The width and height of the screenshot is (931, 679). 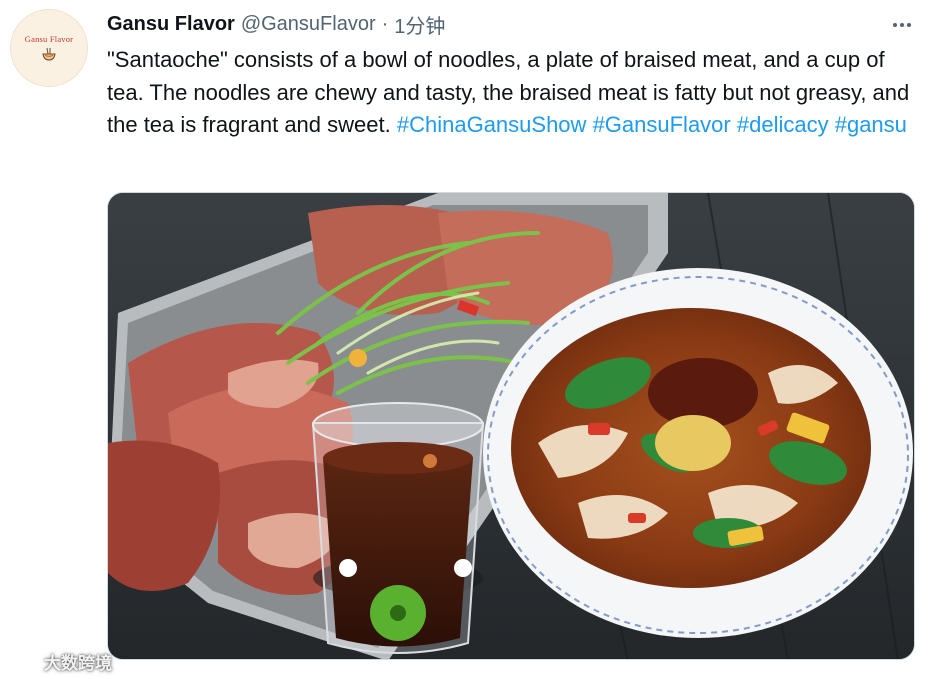 I want to click on watermark-text: 大数跨境, so click(x=78, y=663).